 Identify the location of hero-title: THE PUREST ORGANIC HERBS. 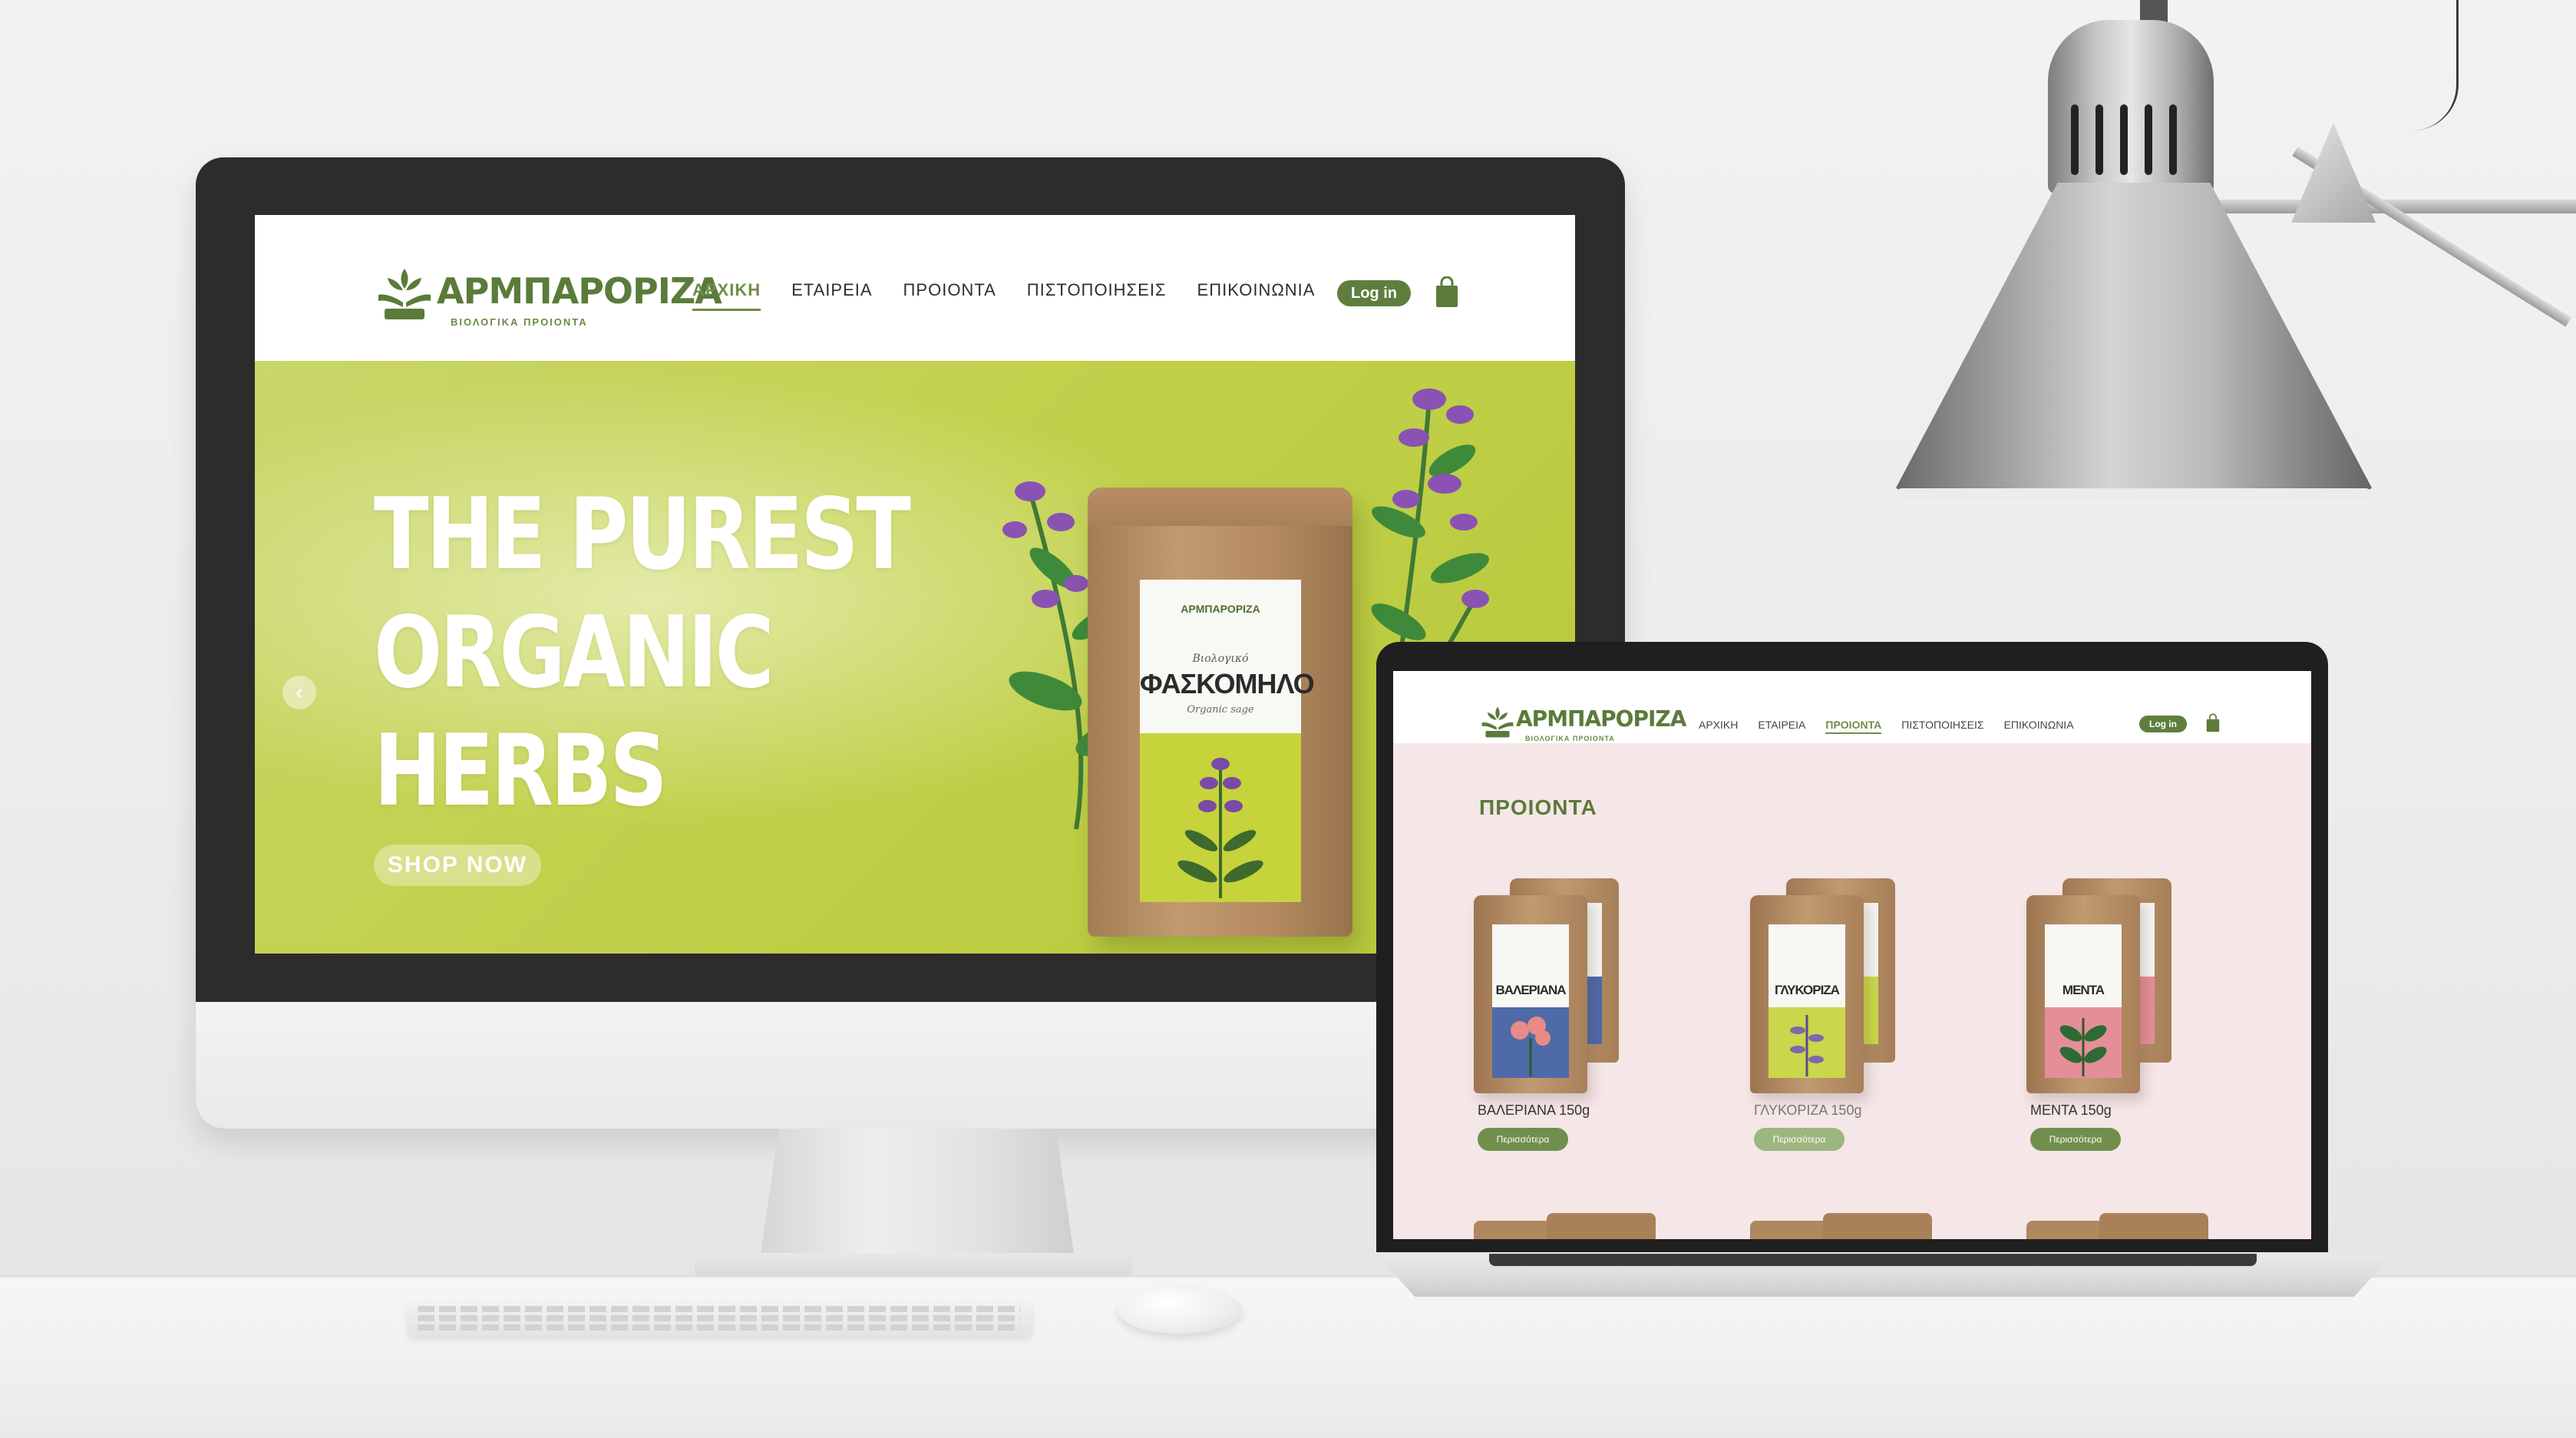
(642, 653).